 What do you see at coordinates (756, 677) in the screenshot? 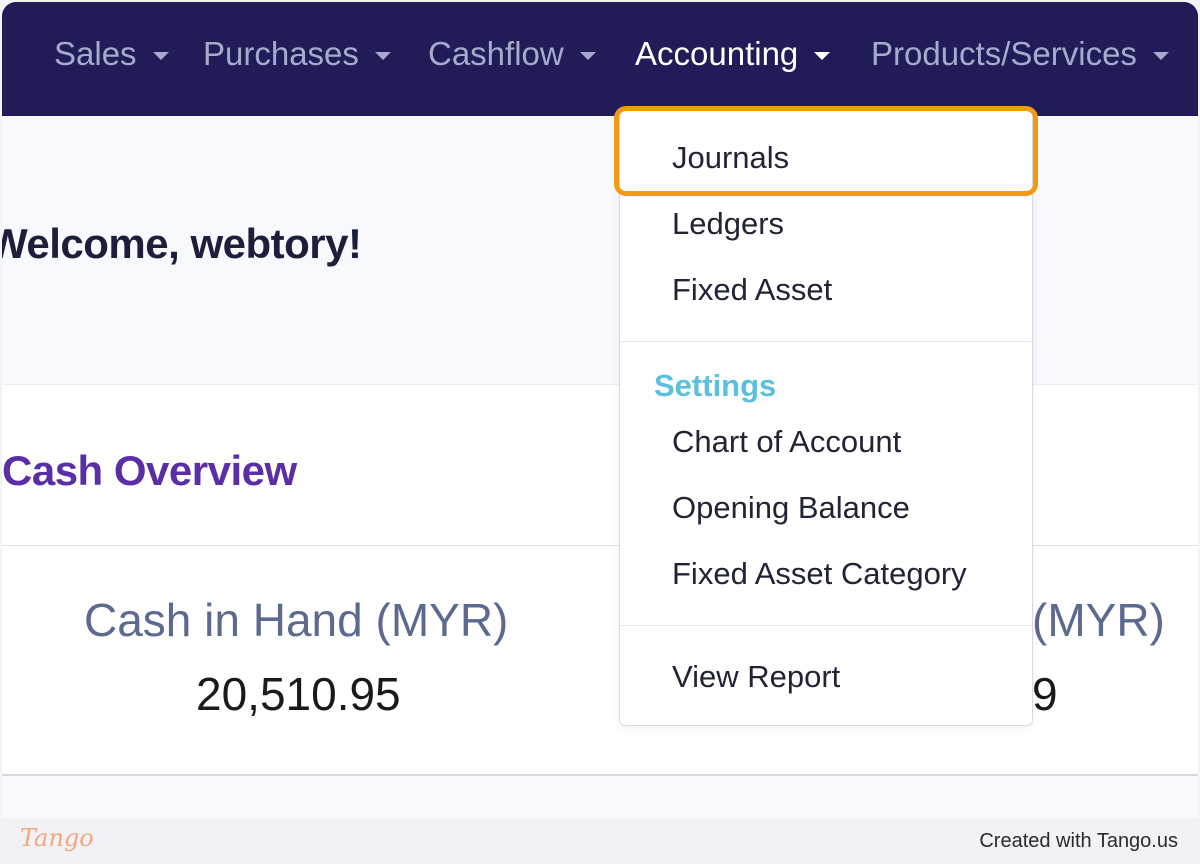
I see `menu-item-view-report: View Report` at bounding box center [756, 677].